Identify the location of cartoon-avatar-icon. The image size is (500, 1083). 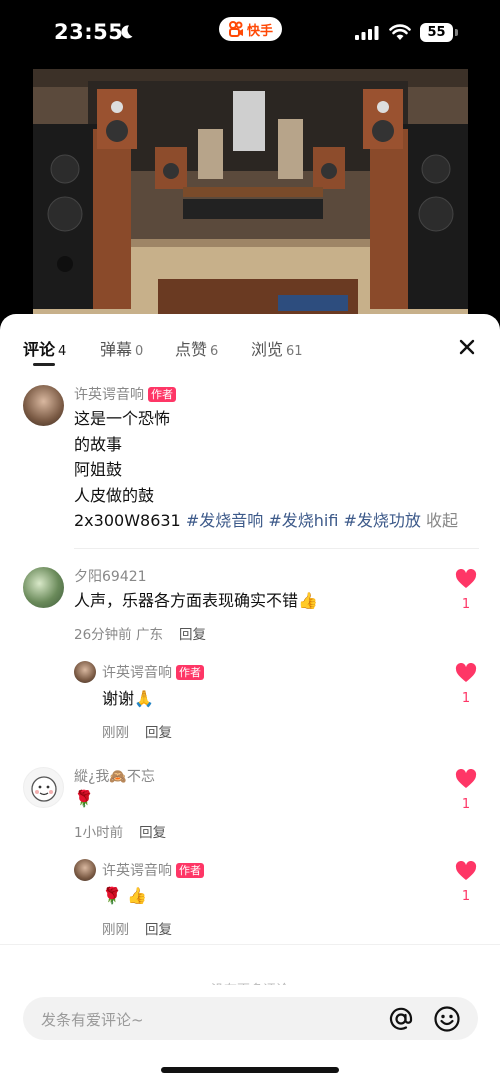
(44, 789).